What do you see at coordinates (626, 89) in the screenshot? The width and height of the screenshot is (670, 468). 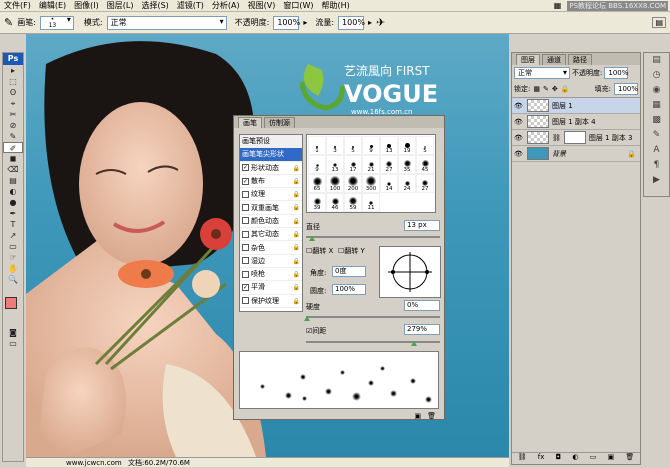 I see `fill-field: 100%` at bounding box center [626, 89].